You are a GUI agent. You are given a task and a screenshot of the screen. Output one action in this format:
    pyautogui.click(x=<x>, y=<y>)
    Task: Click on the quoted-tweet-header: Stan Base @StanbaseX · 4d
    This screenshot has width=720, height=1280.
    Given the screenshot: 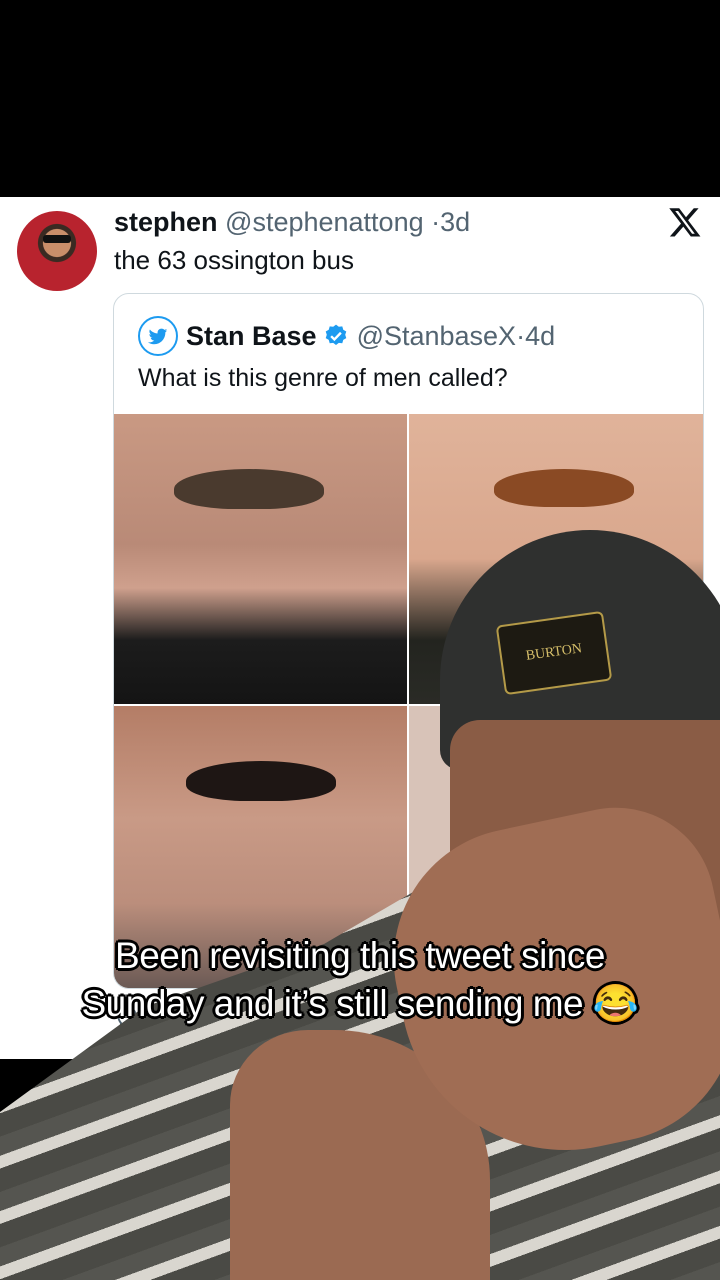 What is the action you would take?
    pyautogui.click(x=346, y=336)
    